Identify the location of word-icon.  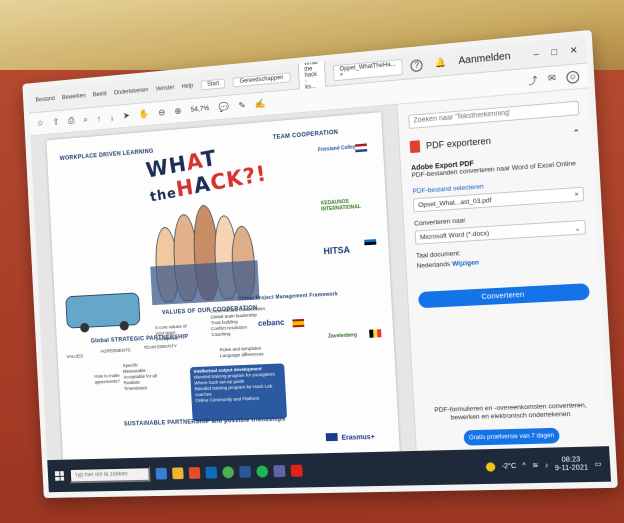
(245, 471).